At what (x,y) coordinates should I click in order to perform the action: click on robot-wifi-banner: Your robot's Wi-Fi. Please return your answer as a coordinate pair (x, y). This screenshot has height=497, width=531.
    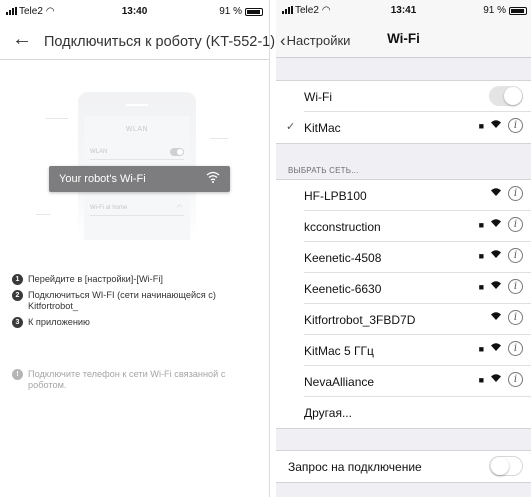
    Looking at the image, I should click on (139, 179).